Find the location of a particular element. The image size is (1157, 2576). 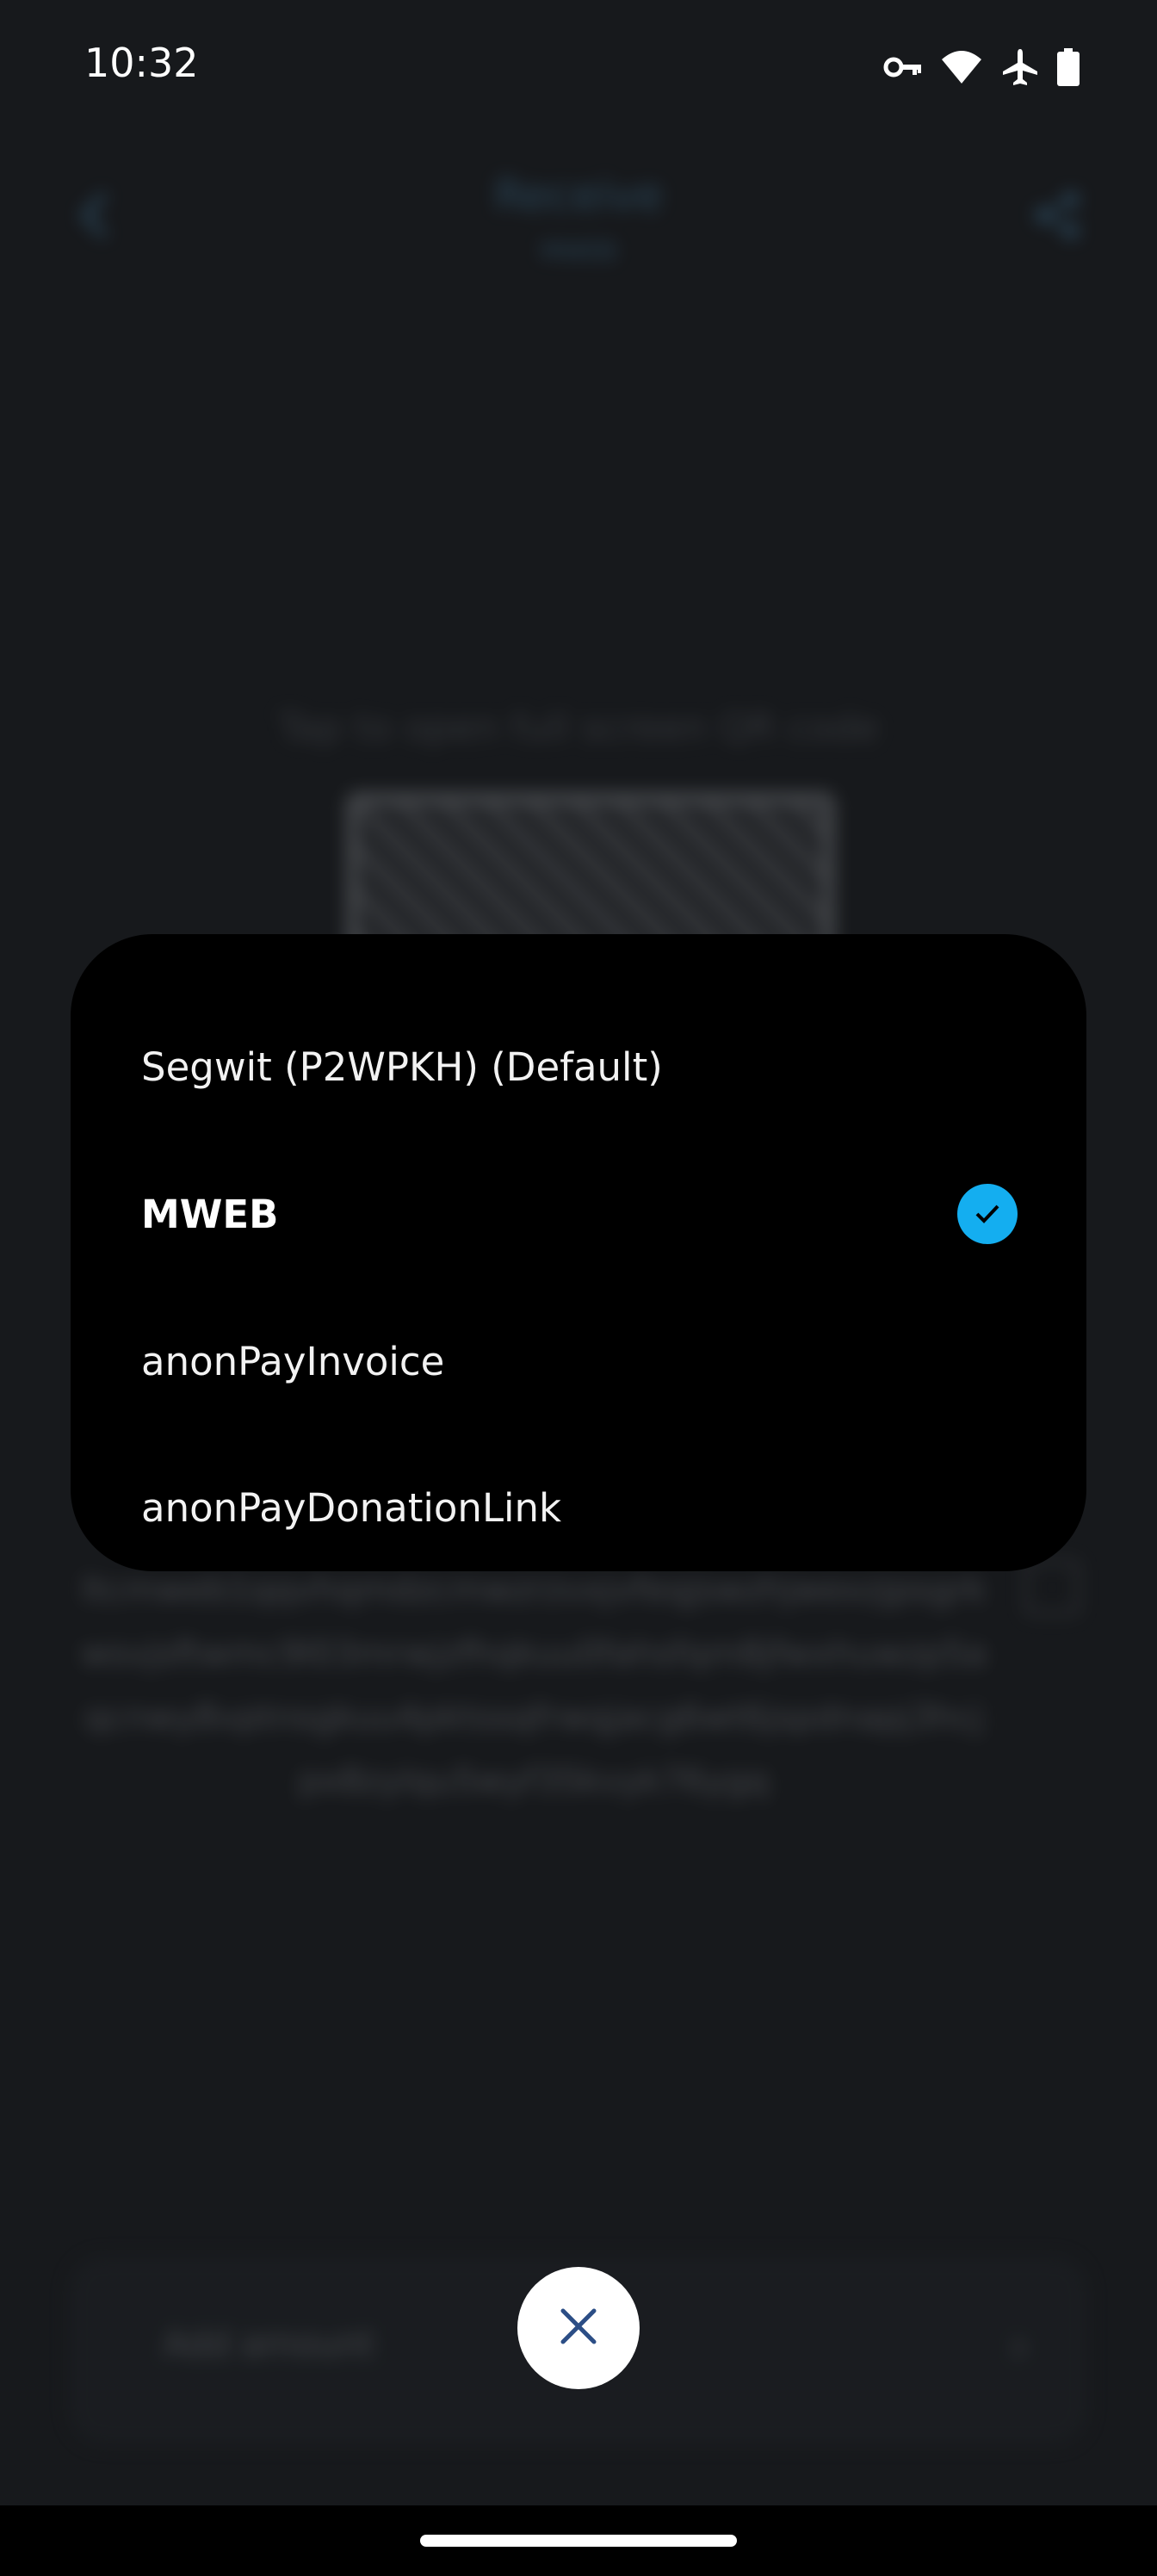

close-button is located at coordinates (579, 2328).